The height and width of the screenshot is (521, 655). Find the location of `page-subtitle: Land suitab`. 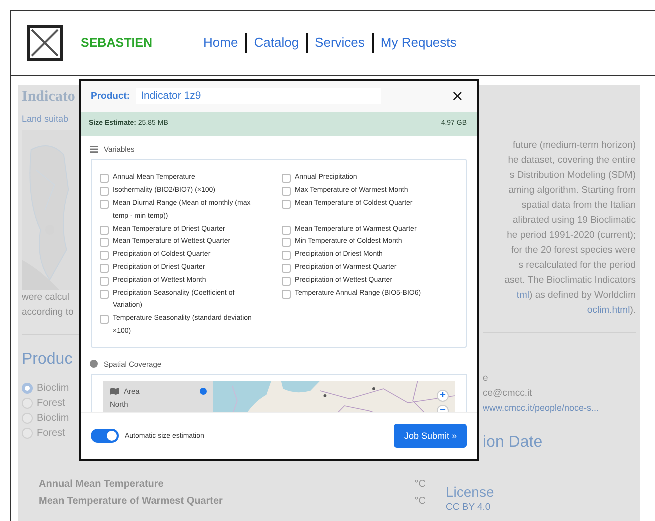

page-subtitle: Land suitab is located at coordinates (46, 119).